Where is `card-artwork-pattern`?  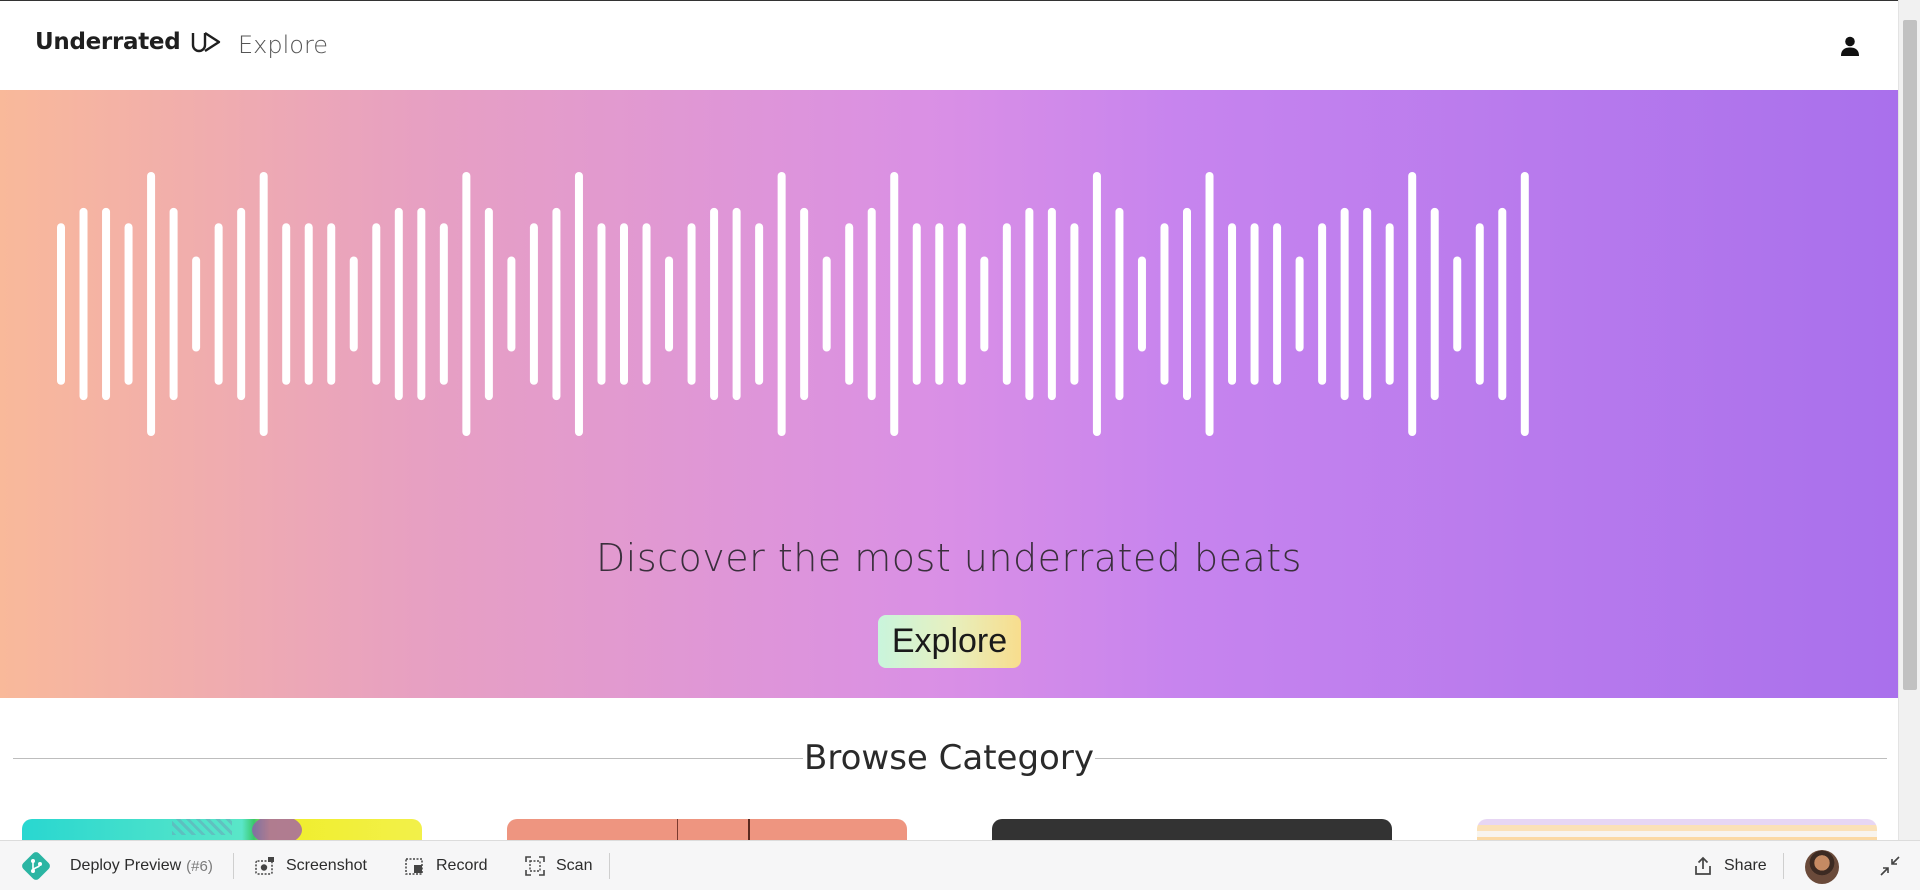 card-artwork-pattern is located at coordinates (202, 827).